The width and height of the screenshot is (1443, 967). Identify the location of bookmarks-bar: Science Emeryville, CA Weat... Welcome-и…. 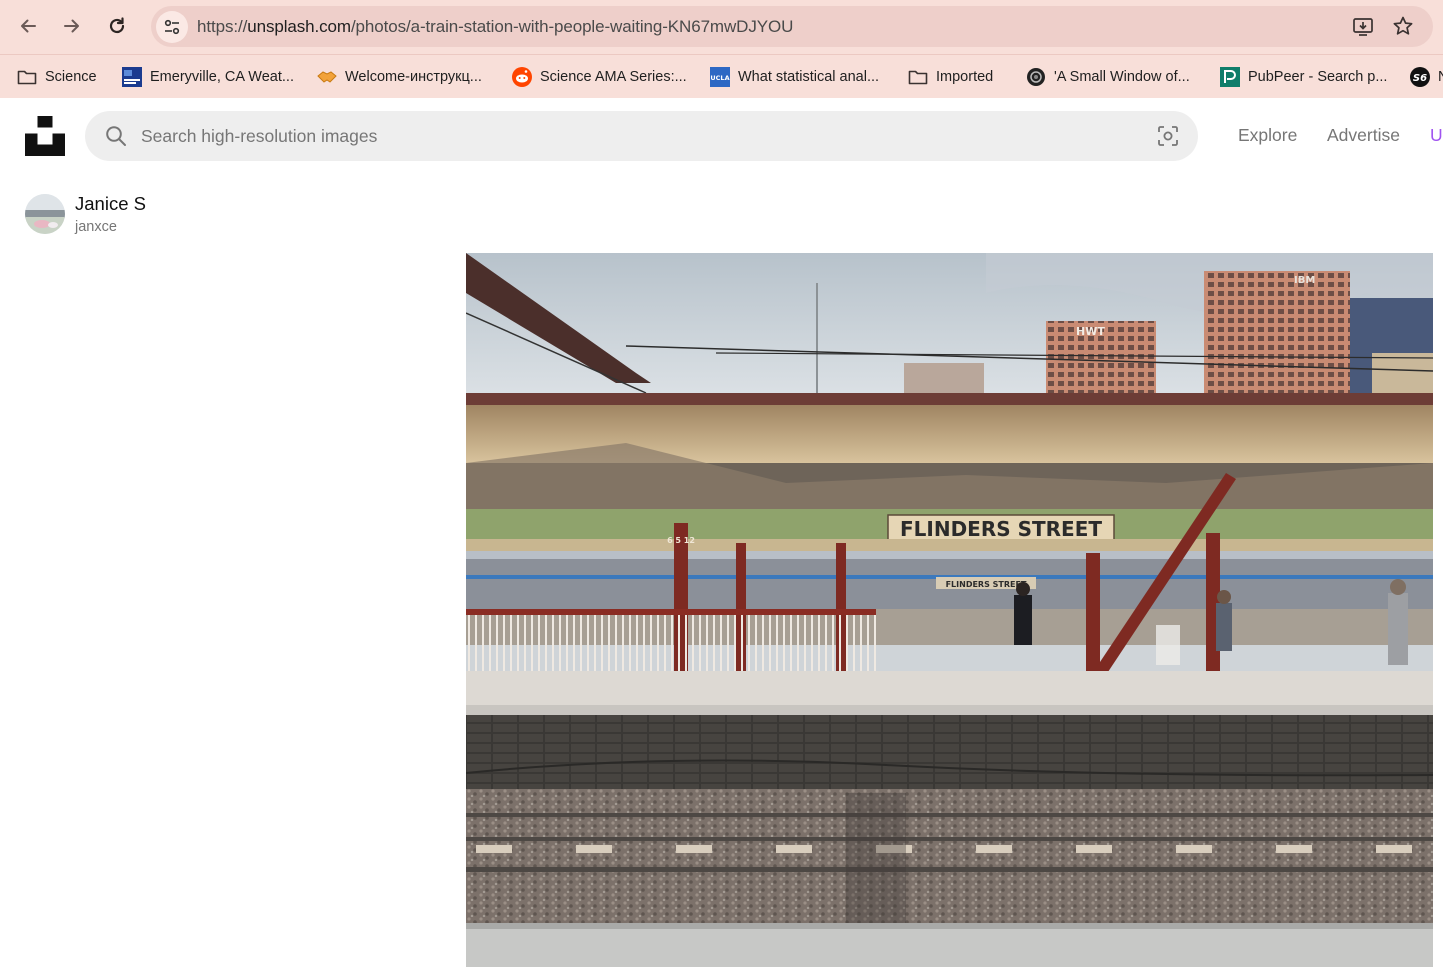
(721, 76).